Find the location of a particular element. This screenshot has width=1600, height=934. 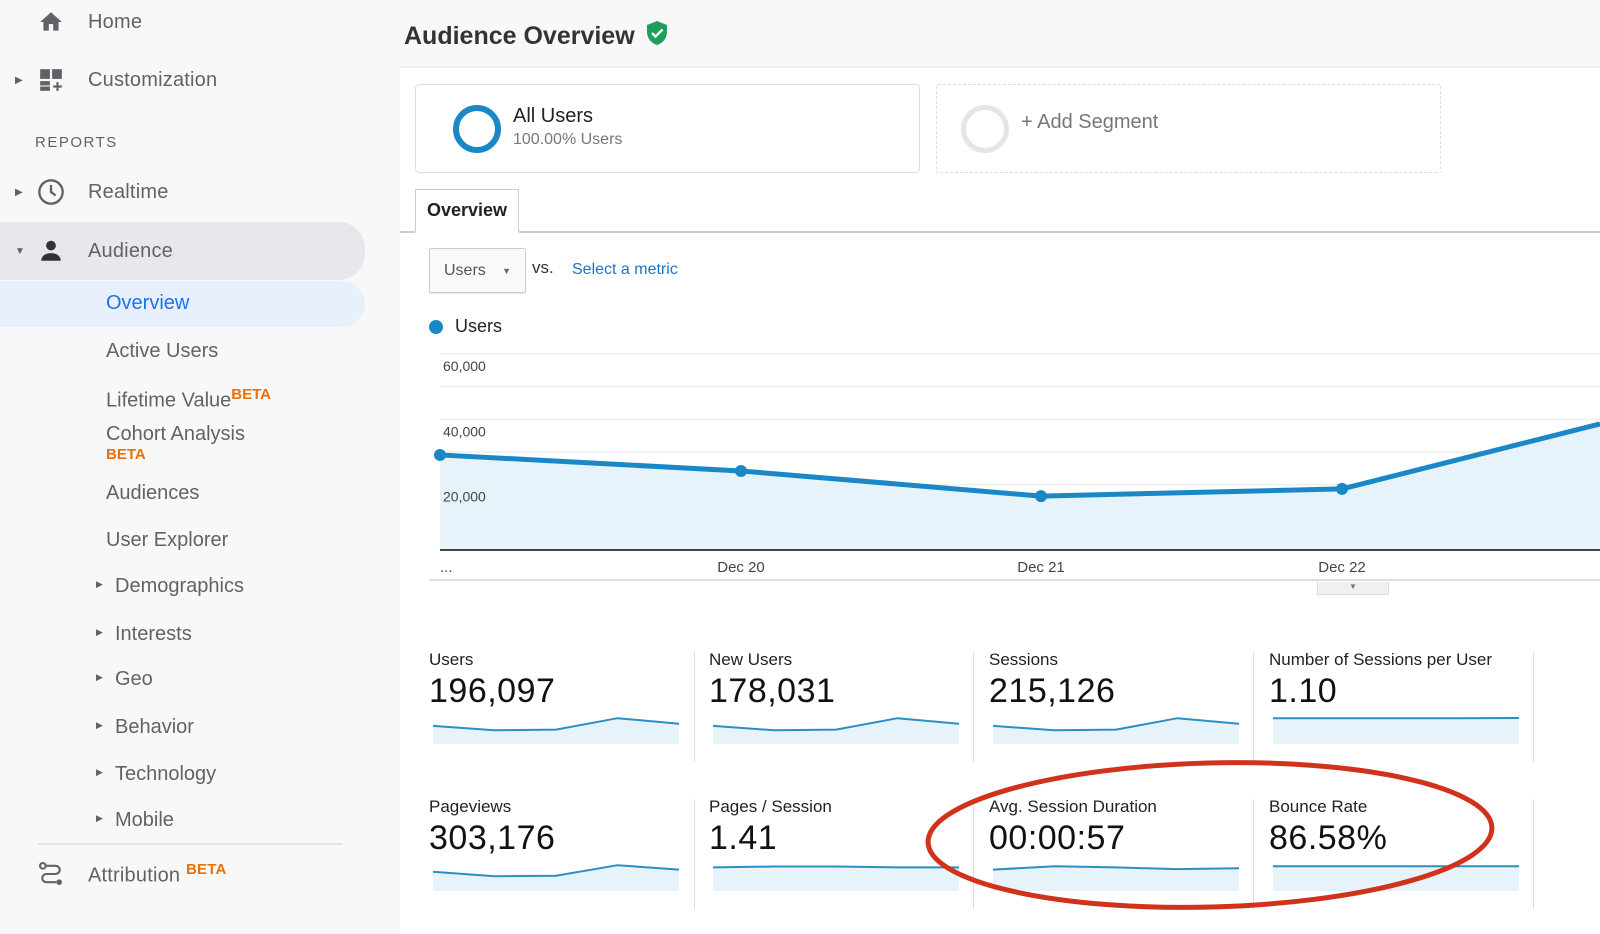

metric-value: 178,031 is located at coordinates (772, 691).